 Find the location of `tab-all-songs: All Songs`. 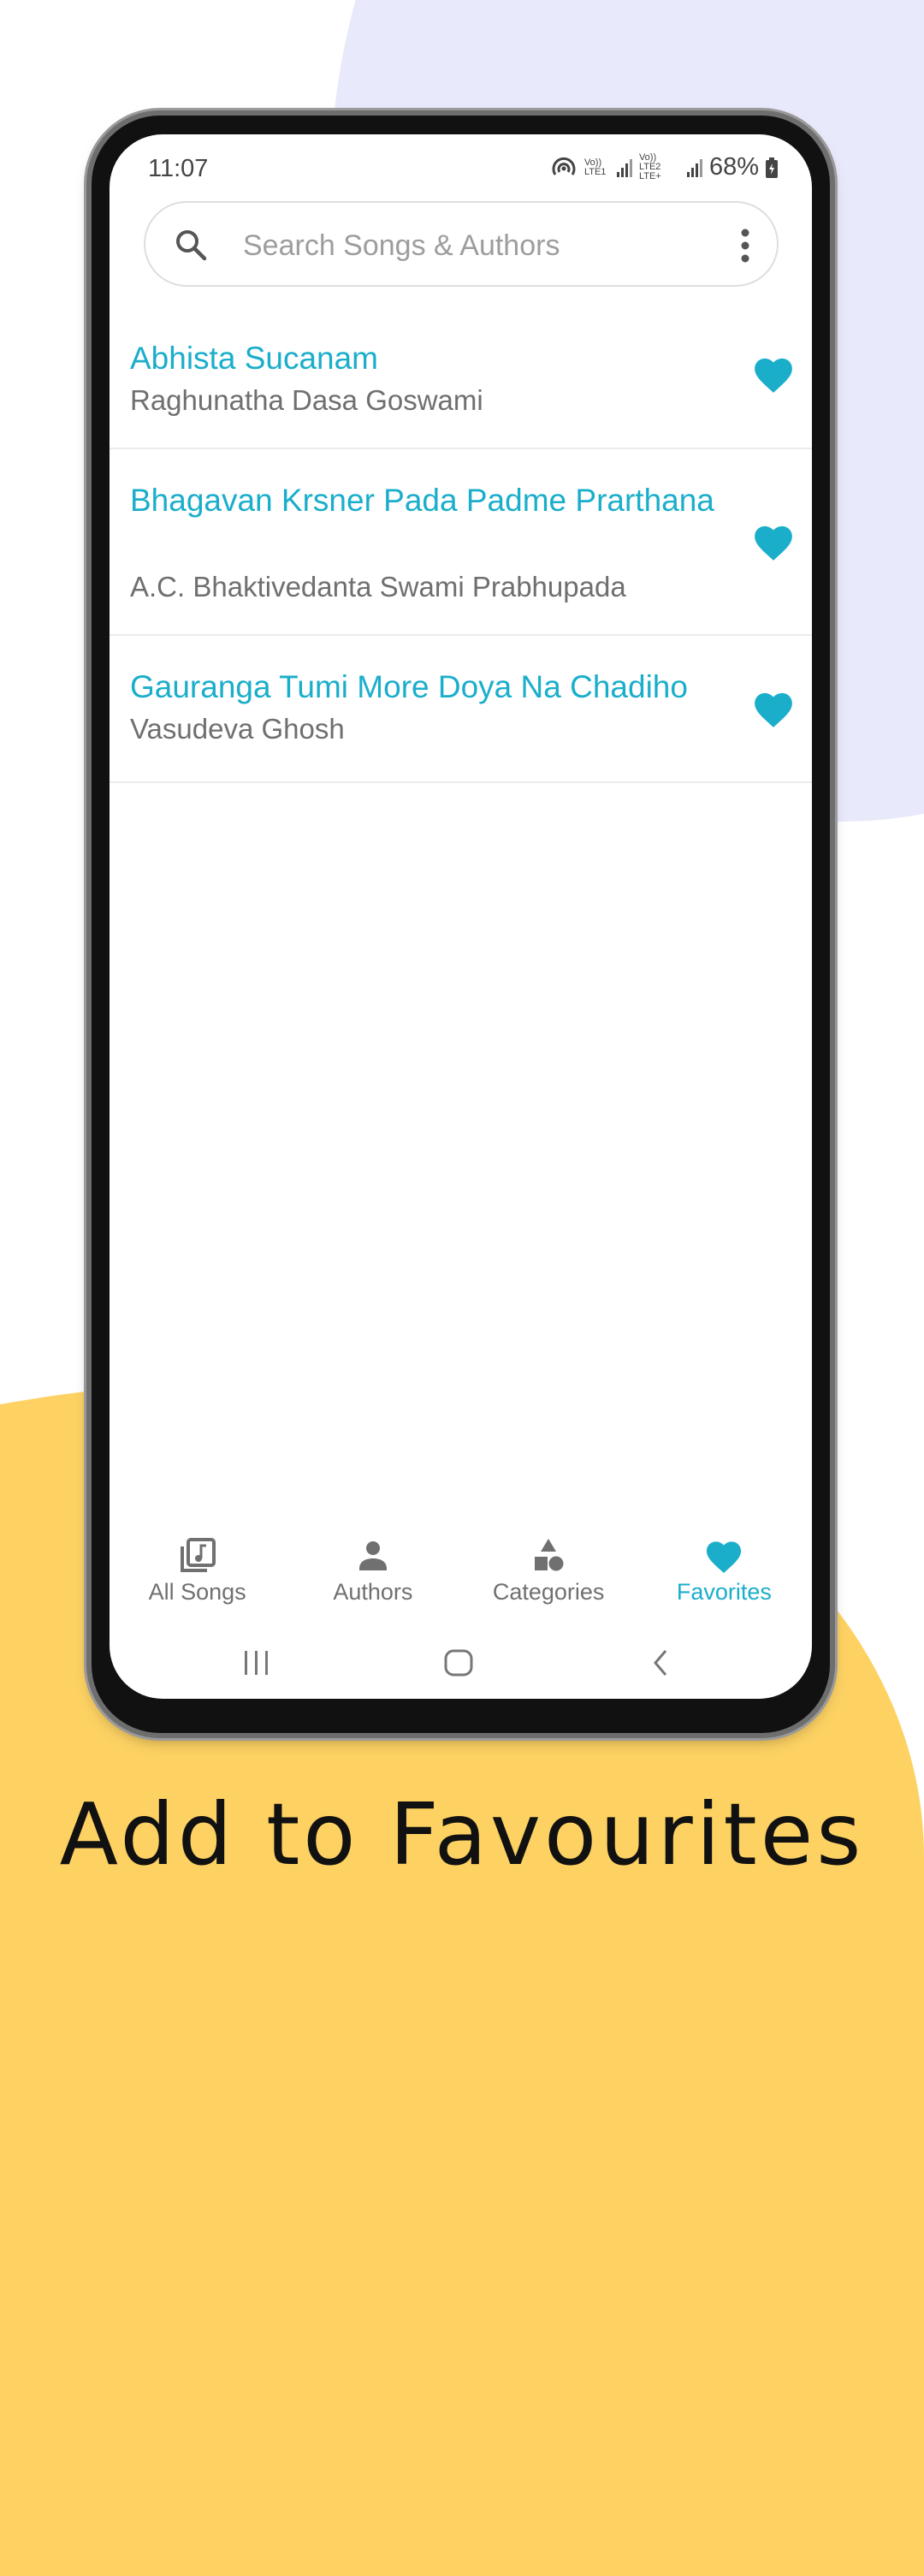

tab-all-songs: All Songs is located at coordinates (197, 1580).